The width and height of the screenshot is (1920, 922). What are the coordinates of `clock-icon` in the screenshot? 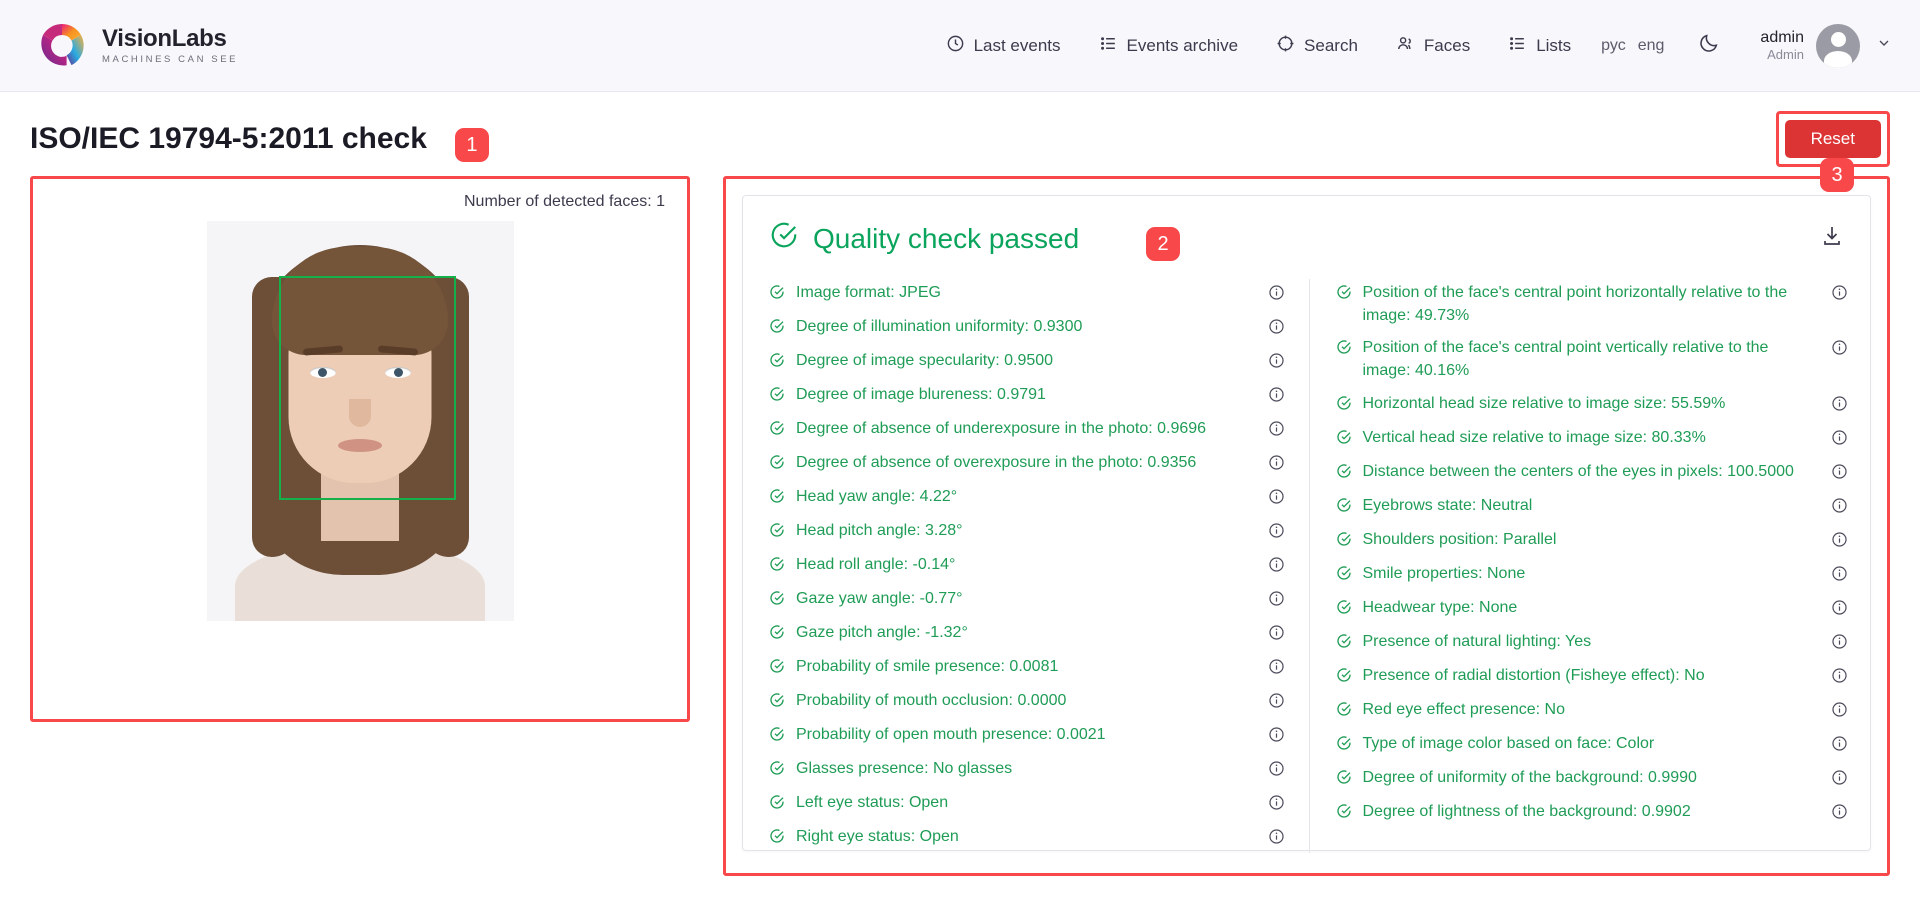 It's located at (955, 46).